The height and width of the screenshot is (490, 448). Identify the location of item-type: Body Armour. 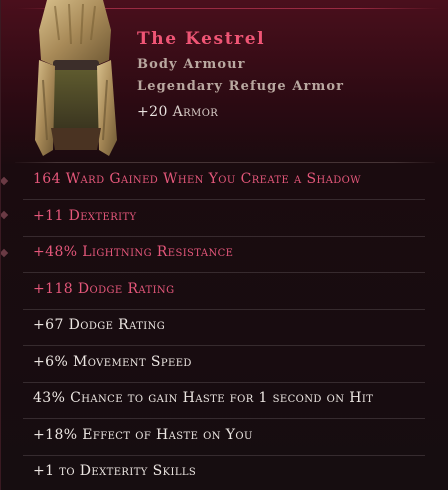
(191, 64).